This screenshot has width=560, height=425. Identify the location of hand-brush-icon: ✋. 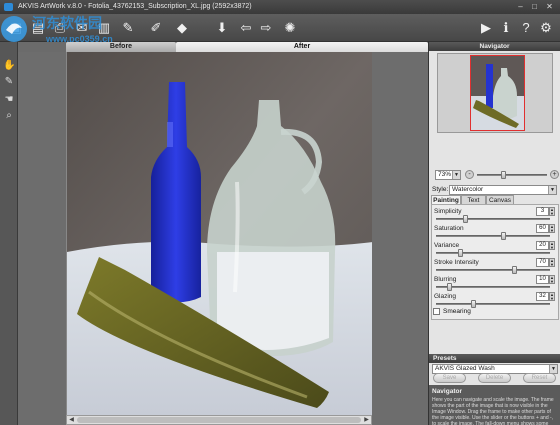
(9, 66).